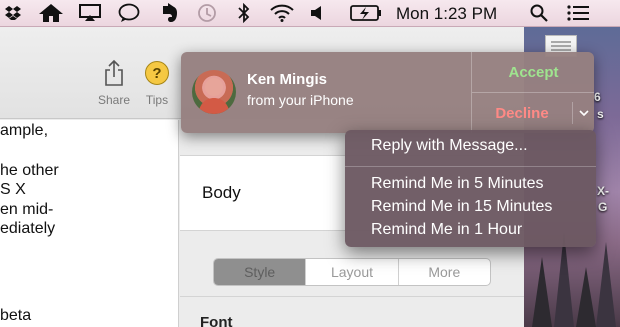 The image size is (620, 327). What do you see at coordinates (114, 73) in the screenshot?
I see `share-icon` at bounding box center [114, 73].